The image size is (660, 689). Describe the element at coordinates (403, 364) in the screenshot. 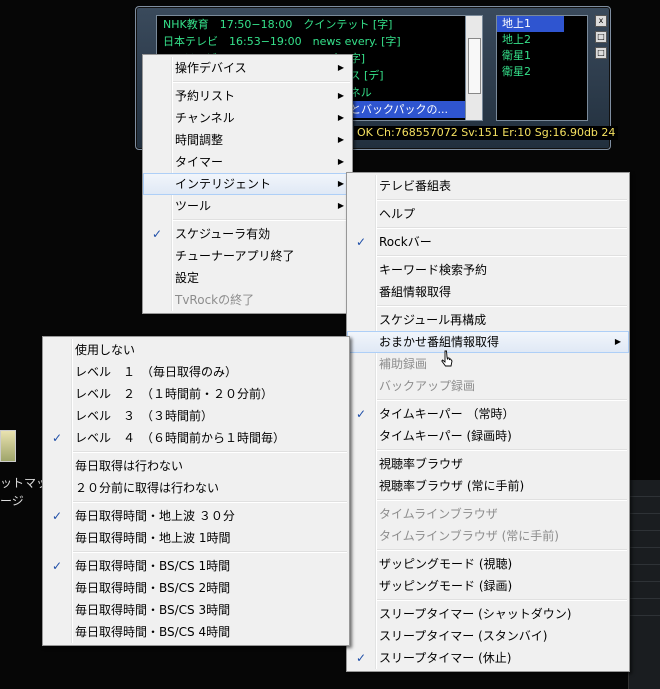

I see `menu-item-label: 補助録画` at that location.